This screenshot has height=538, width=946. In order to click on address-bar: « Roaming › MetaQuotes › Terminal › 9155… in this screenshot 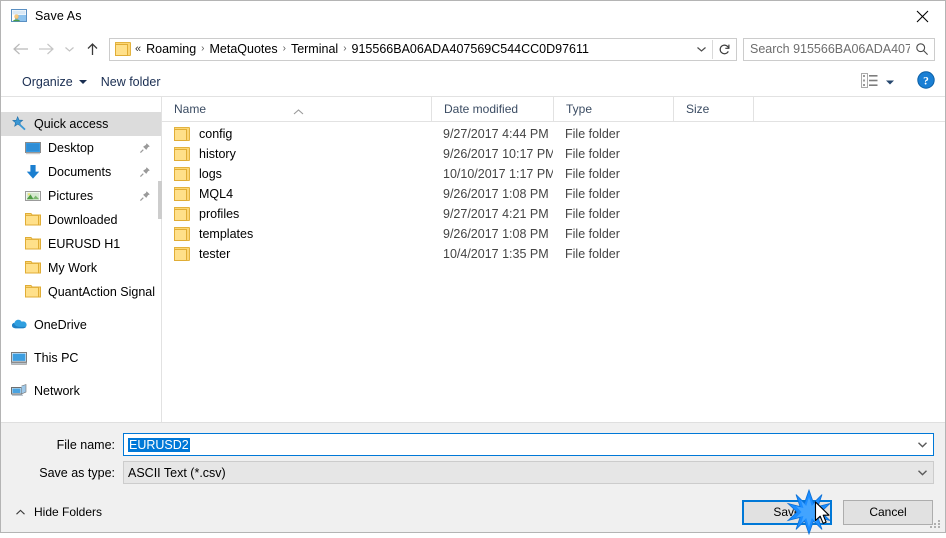, I will do `click(423, 49)`.